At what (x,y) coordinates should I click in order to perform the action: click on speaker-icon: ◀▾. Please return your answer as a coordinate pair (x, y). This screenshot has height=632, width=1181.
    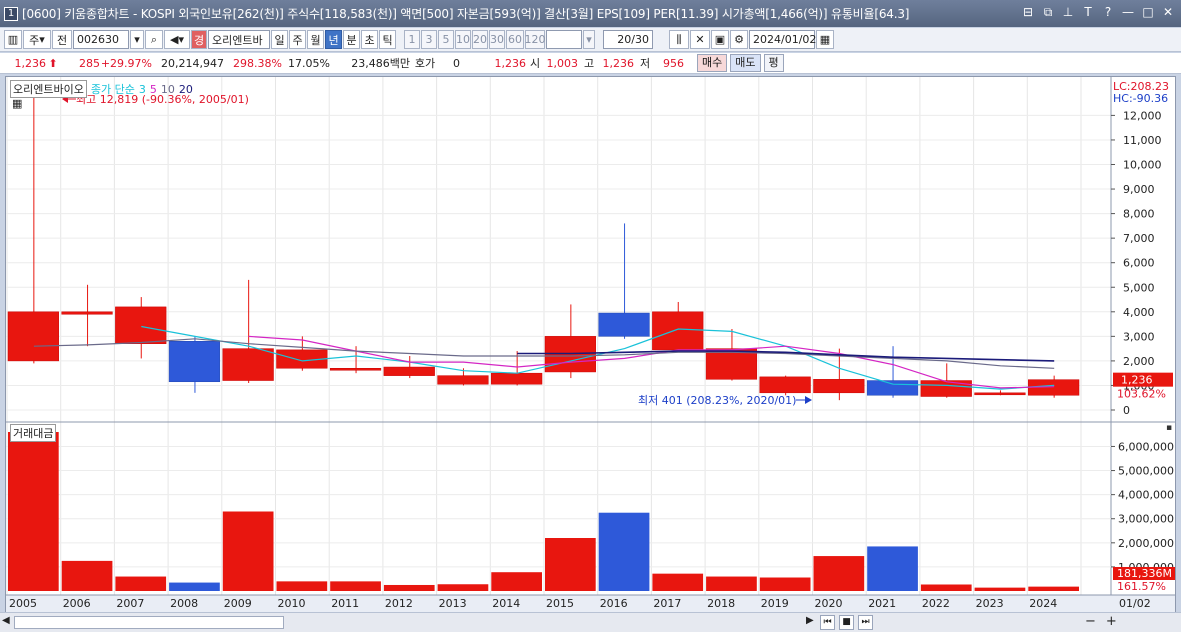
    Looking at the image, I should click on (177, 39).